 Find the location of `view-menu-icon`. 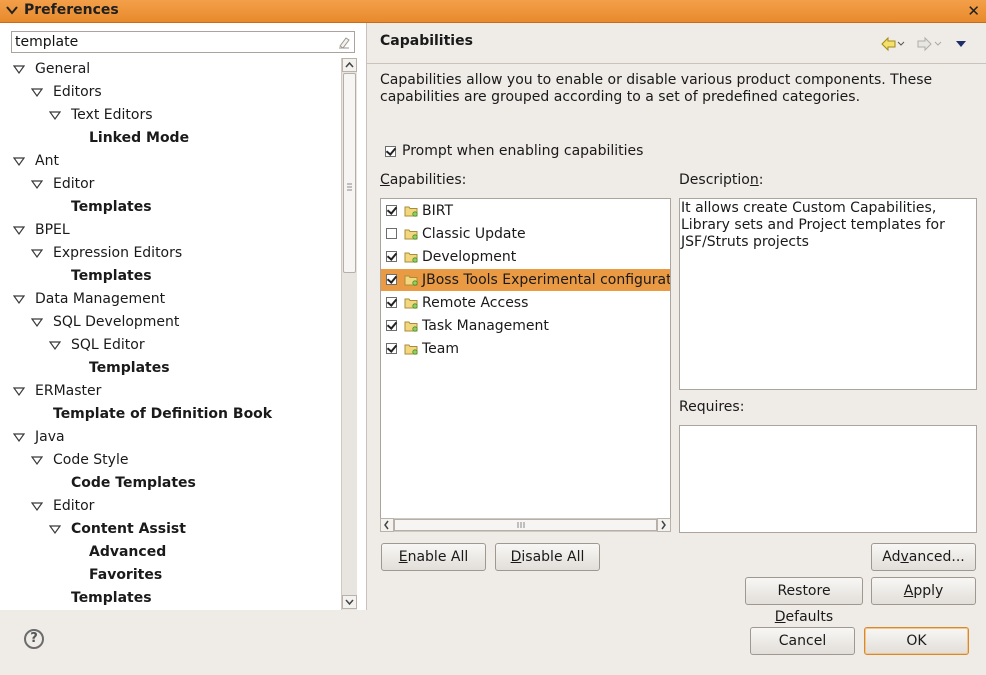

view-menu-icon is located at coordinates (961, 44).